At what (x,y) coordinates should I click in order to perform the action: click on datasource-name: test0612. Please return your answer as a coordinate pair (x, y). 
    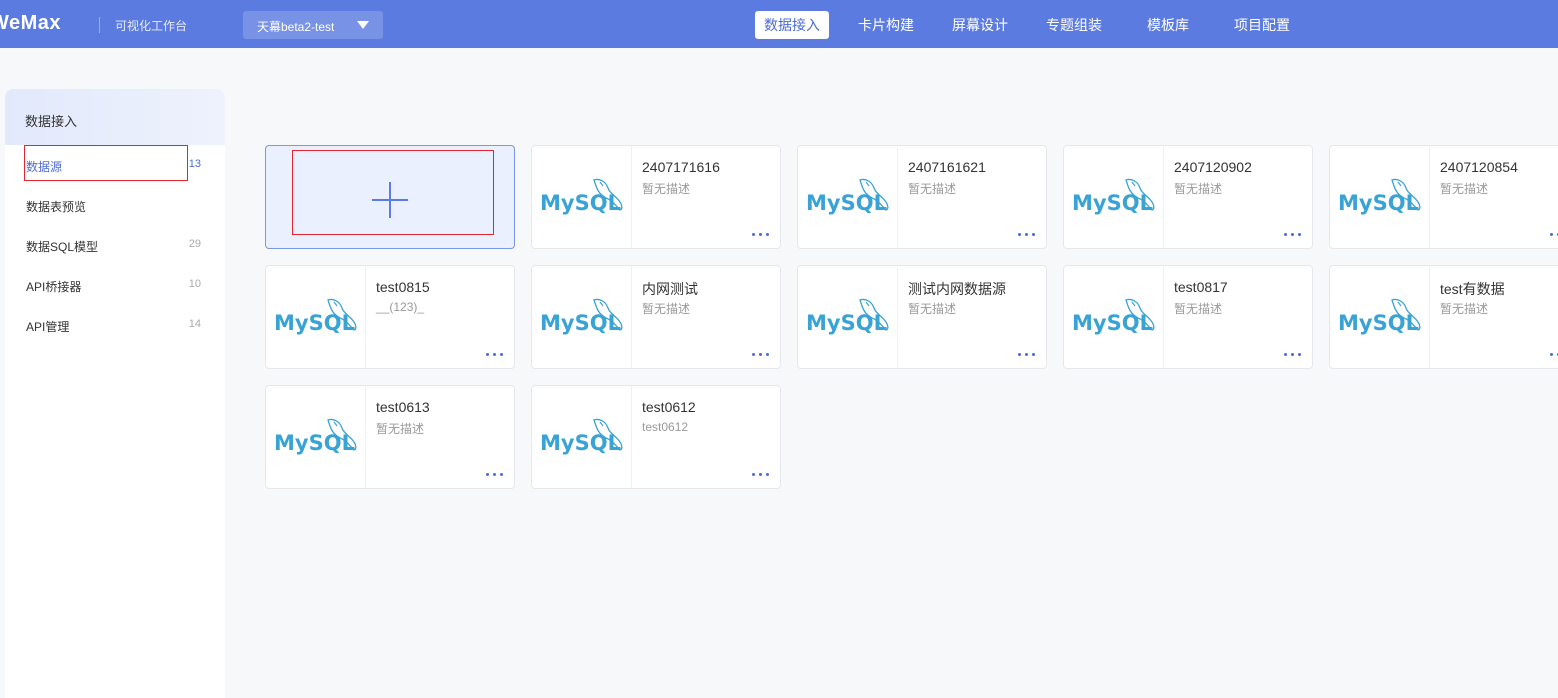
    Looking at the image, I should click on (669, 407).